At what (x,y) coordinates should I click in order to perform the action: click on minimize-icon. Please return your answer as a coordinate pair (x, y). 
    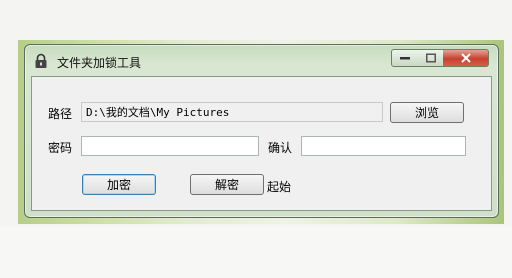
    Looking at the image, I should click on (405, 58).